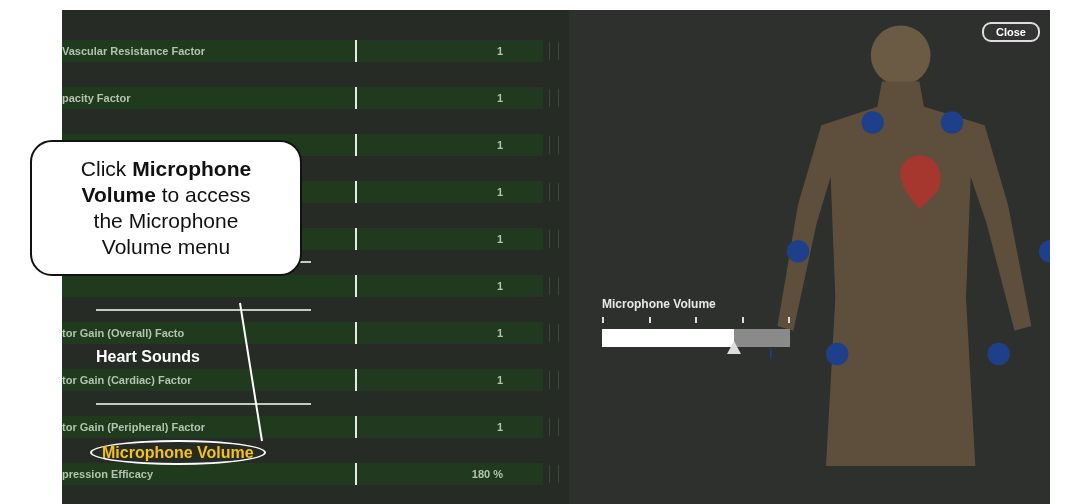 The height and width of the screenshot is (504, 1066). I want to click on menu-item: Microphone Volume, so click(178, 452).